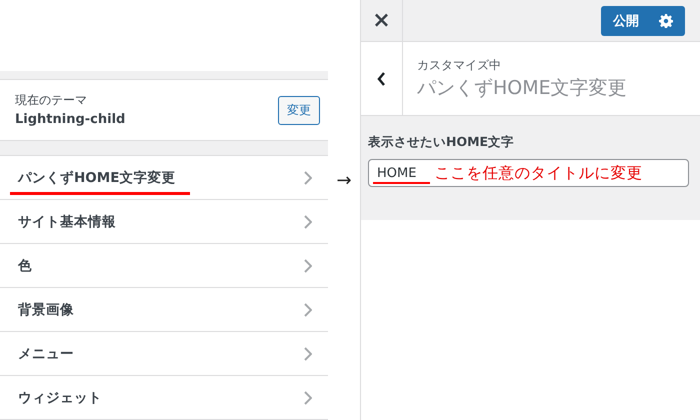 This screenshot has height=420, width=700. What do you see at coordinates (344, 180) in the screenshot?
I see `arrow-annotation: →` at bounding box center [344, 180].